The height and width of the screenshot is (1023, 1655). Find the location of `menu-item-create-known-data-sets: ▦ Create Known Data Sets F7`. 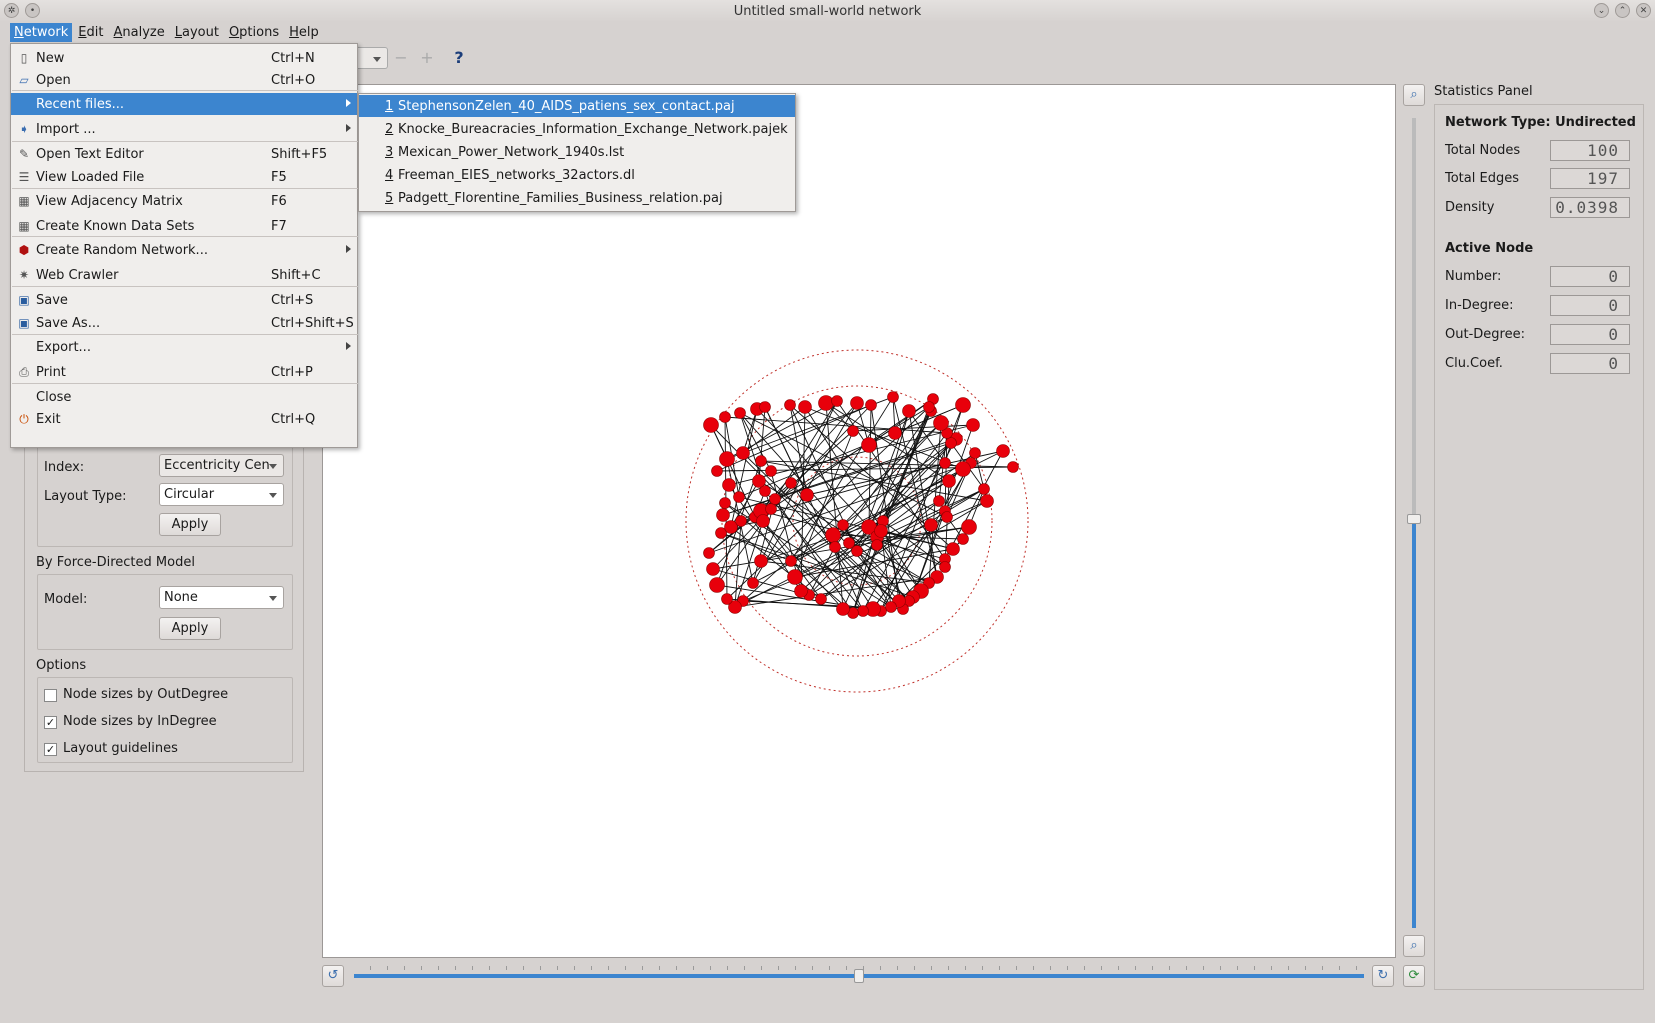

menu-item-create-known-data-sets: ▦ Create Known Data Sets F7 is located at coordinates (184, 226).